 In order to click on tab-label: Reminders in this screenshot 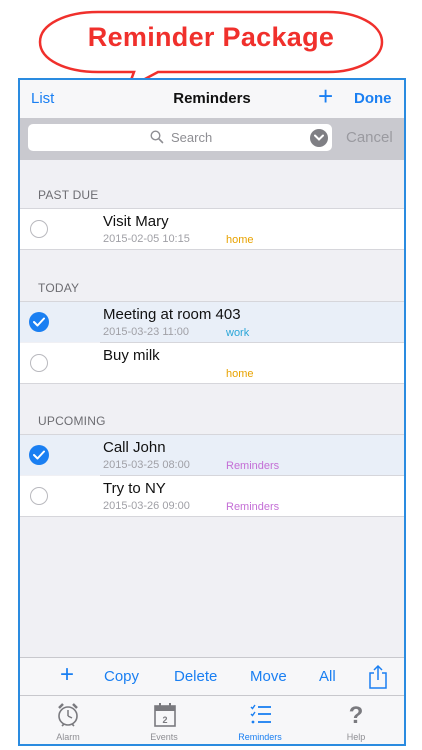, I will do `click(260, 737)`.